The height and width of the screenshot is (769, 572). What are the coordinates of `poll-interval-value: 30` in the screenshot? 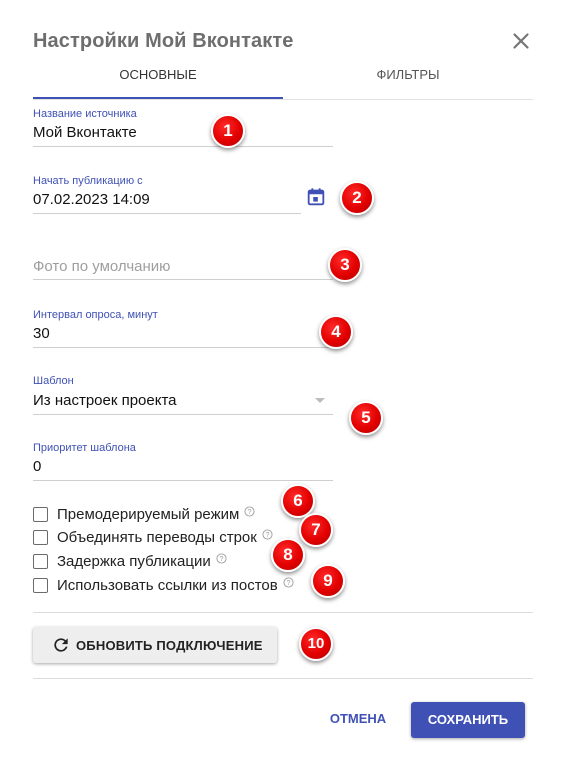 It's located at (41, 333).